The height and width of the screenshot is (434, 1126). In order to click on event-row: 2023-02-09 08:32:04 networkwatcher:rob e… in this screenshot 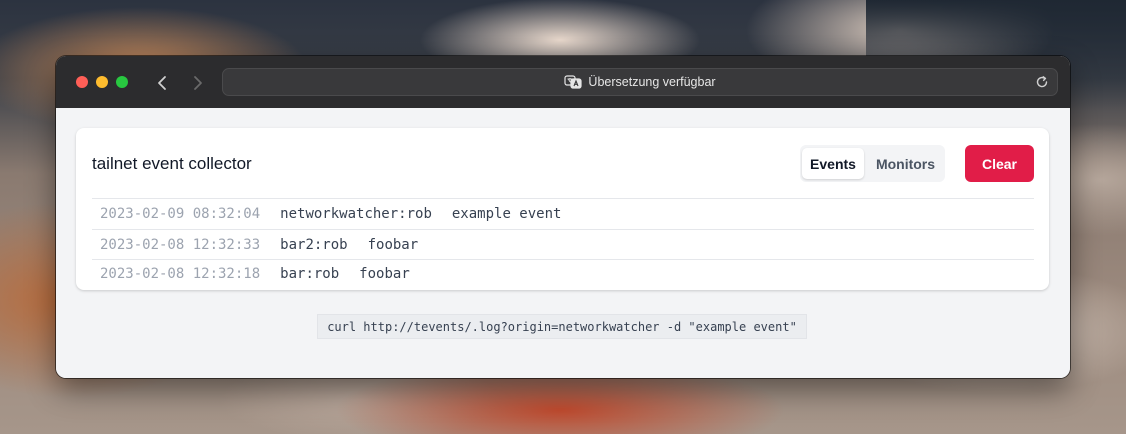, I will do `click(330, 213)`.